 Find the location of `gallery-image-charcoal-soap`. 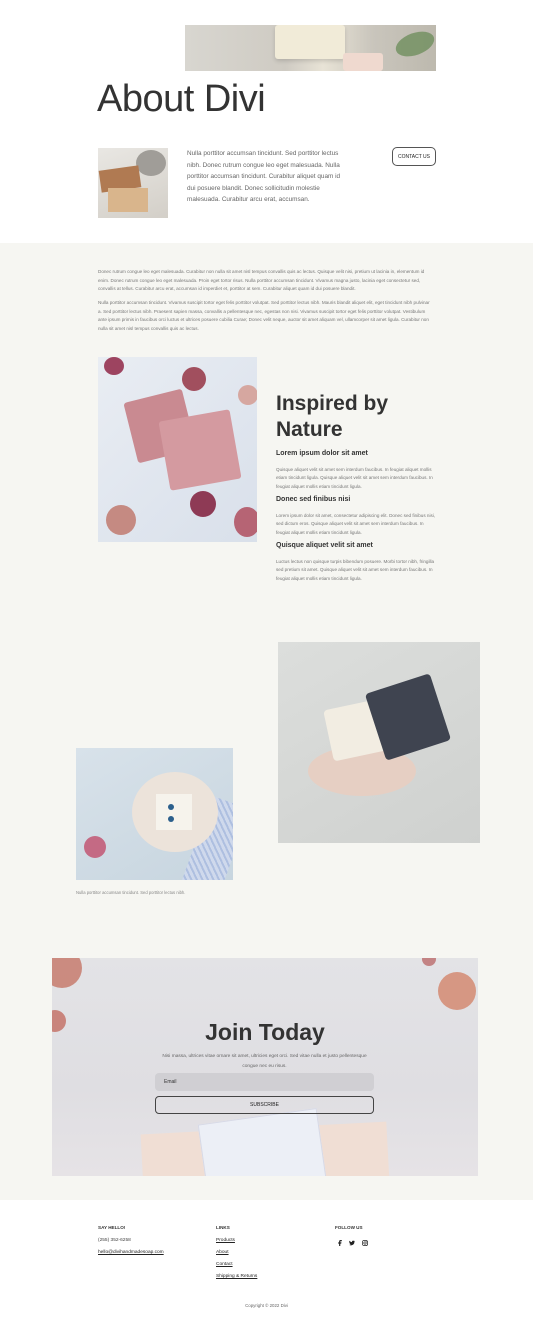

gallery-image-charcoal-soap is located at coordinates (379, 742).